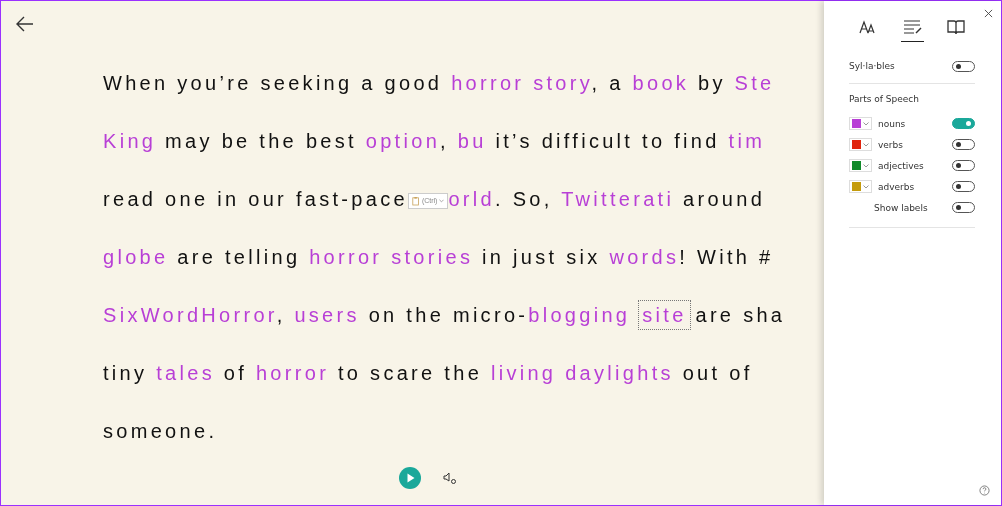 The height and width of the screenshot is (506, 1002). Describe the element at coordinates (235, 373) in the screenshot. I see `reading-text: of` at that location.